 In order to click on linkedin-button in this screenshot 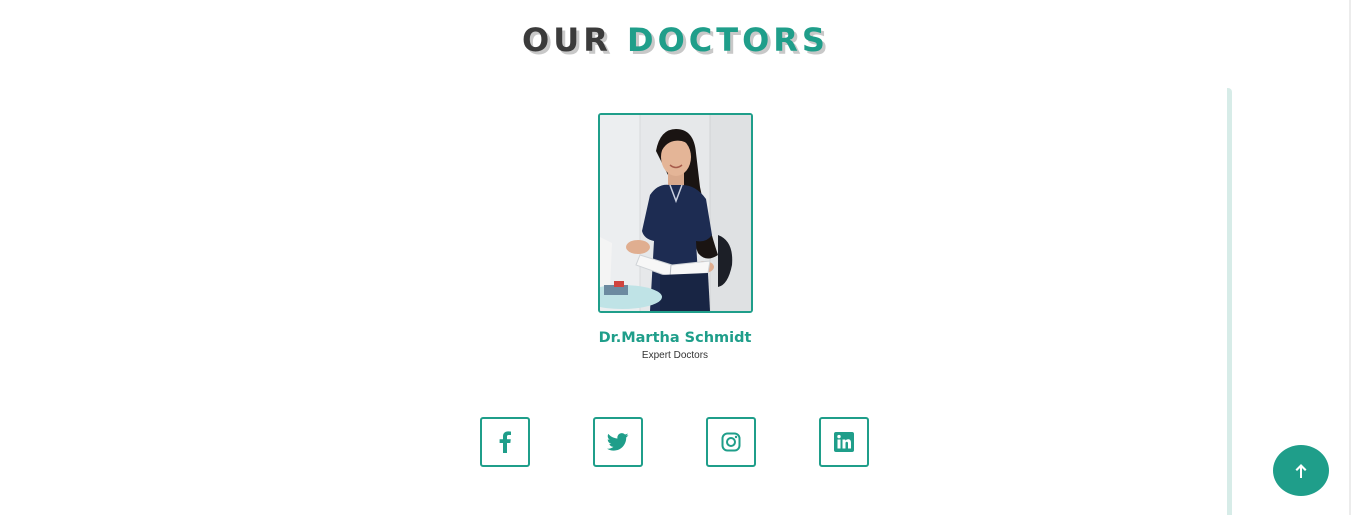, I will do `click(844, 442)`.